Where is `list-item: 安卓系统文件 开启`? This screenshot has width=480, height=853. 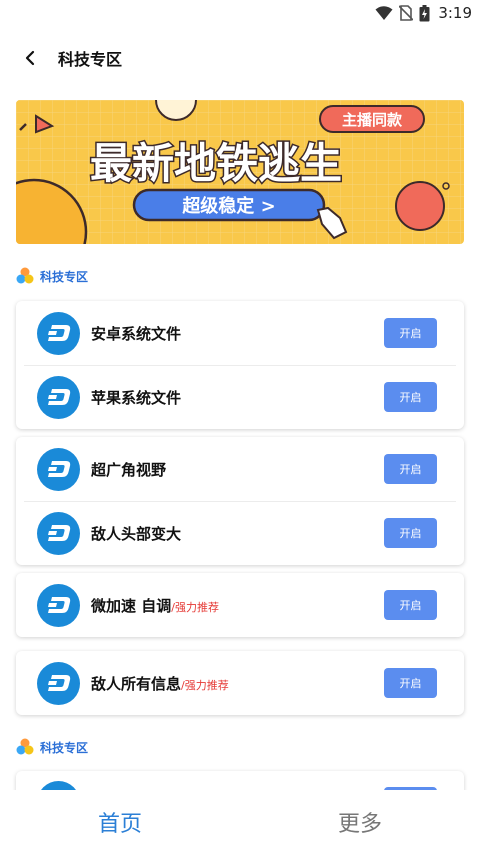
list-item: 安卓系统文件 开启 is located at coordinates (240, 333).